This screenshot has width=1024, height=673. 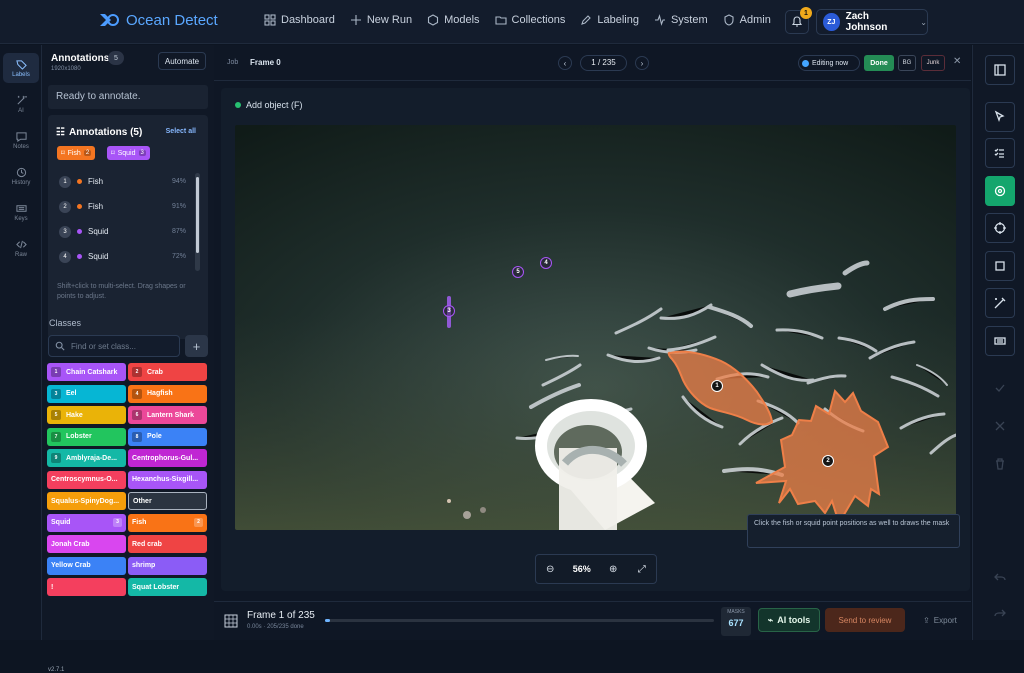 I want to click on annotation-row: 1 Fish 94%, so click(x=127, y=181).